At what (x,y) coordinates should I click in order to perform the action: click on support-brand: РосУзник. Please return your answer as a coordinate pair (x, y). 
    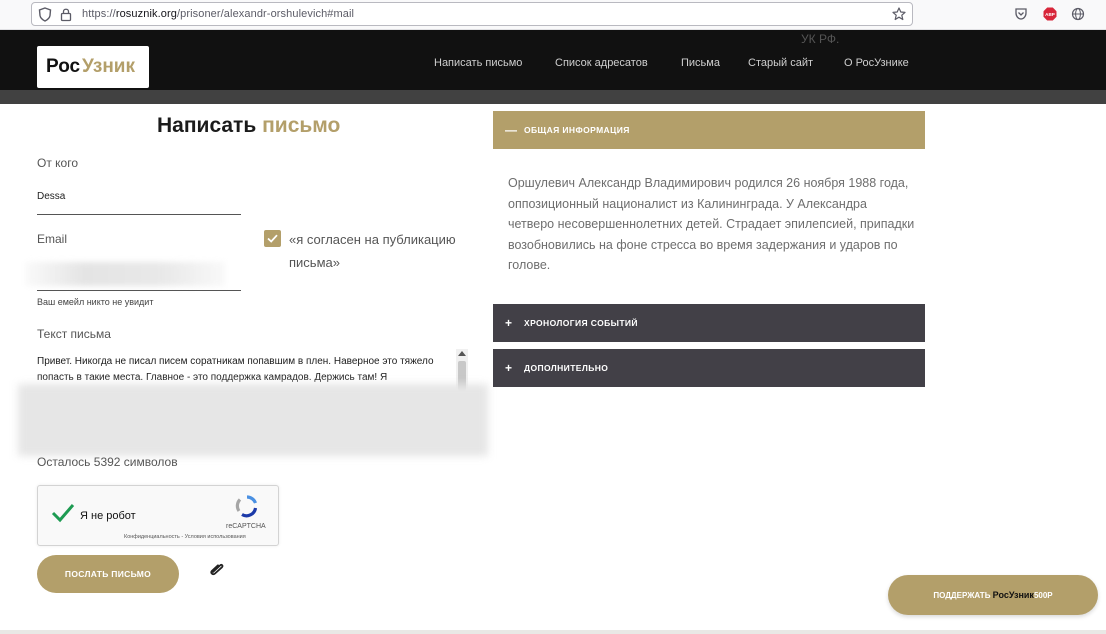
    Looking at the image, I should click on (1013, 595).